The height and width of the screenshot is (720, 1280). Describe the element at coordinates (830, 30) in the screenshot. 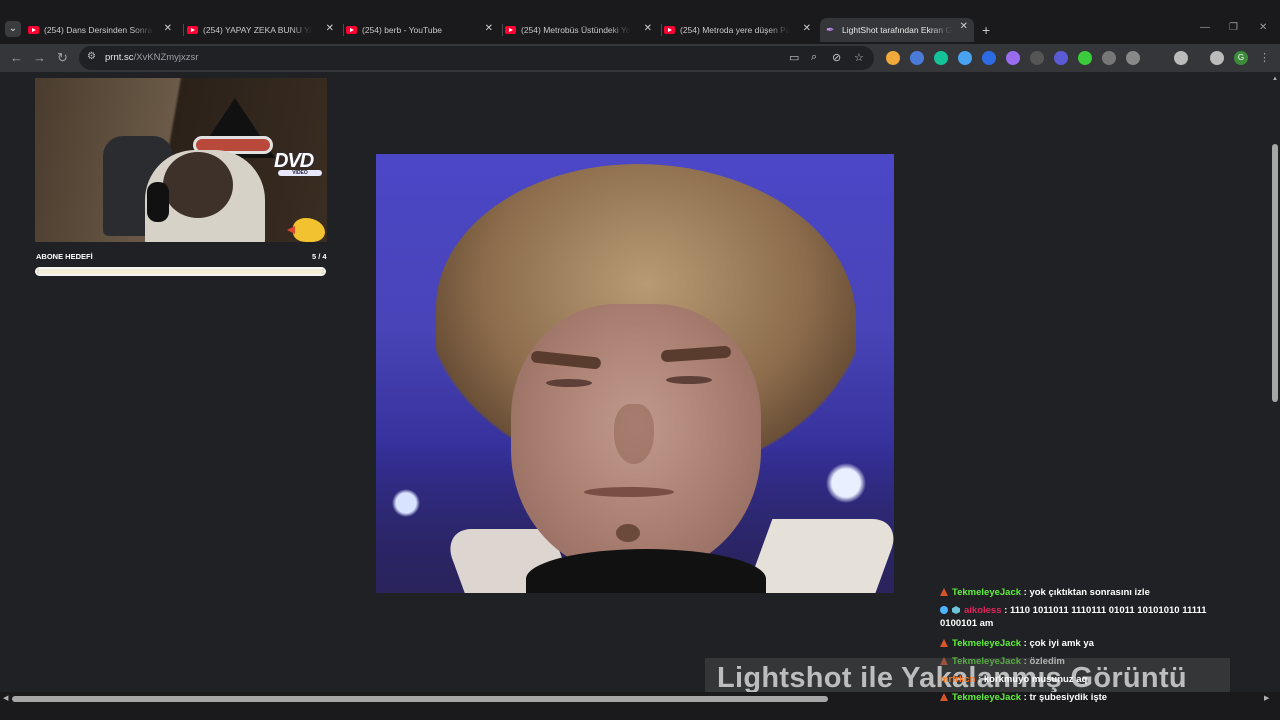

I see `feather-icon: ✒` at that location.